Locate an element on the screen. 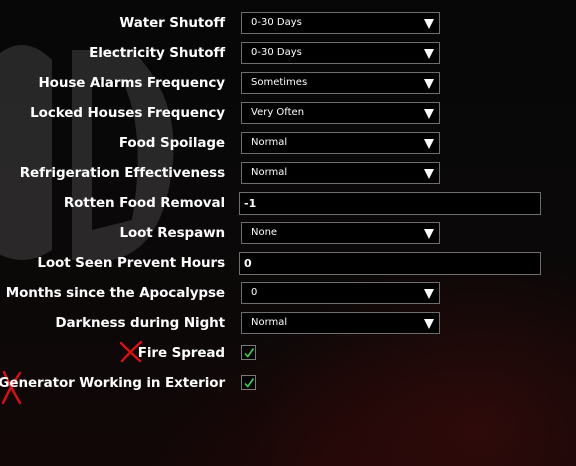 The image size is (576, 466). fire-spread-checkbox is located at coordinates (248, 352).